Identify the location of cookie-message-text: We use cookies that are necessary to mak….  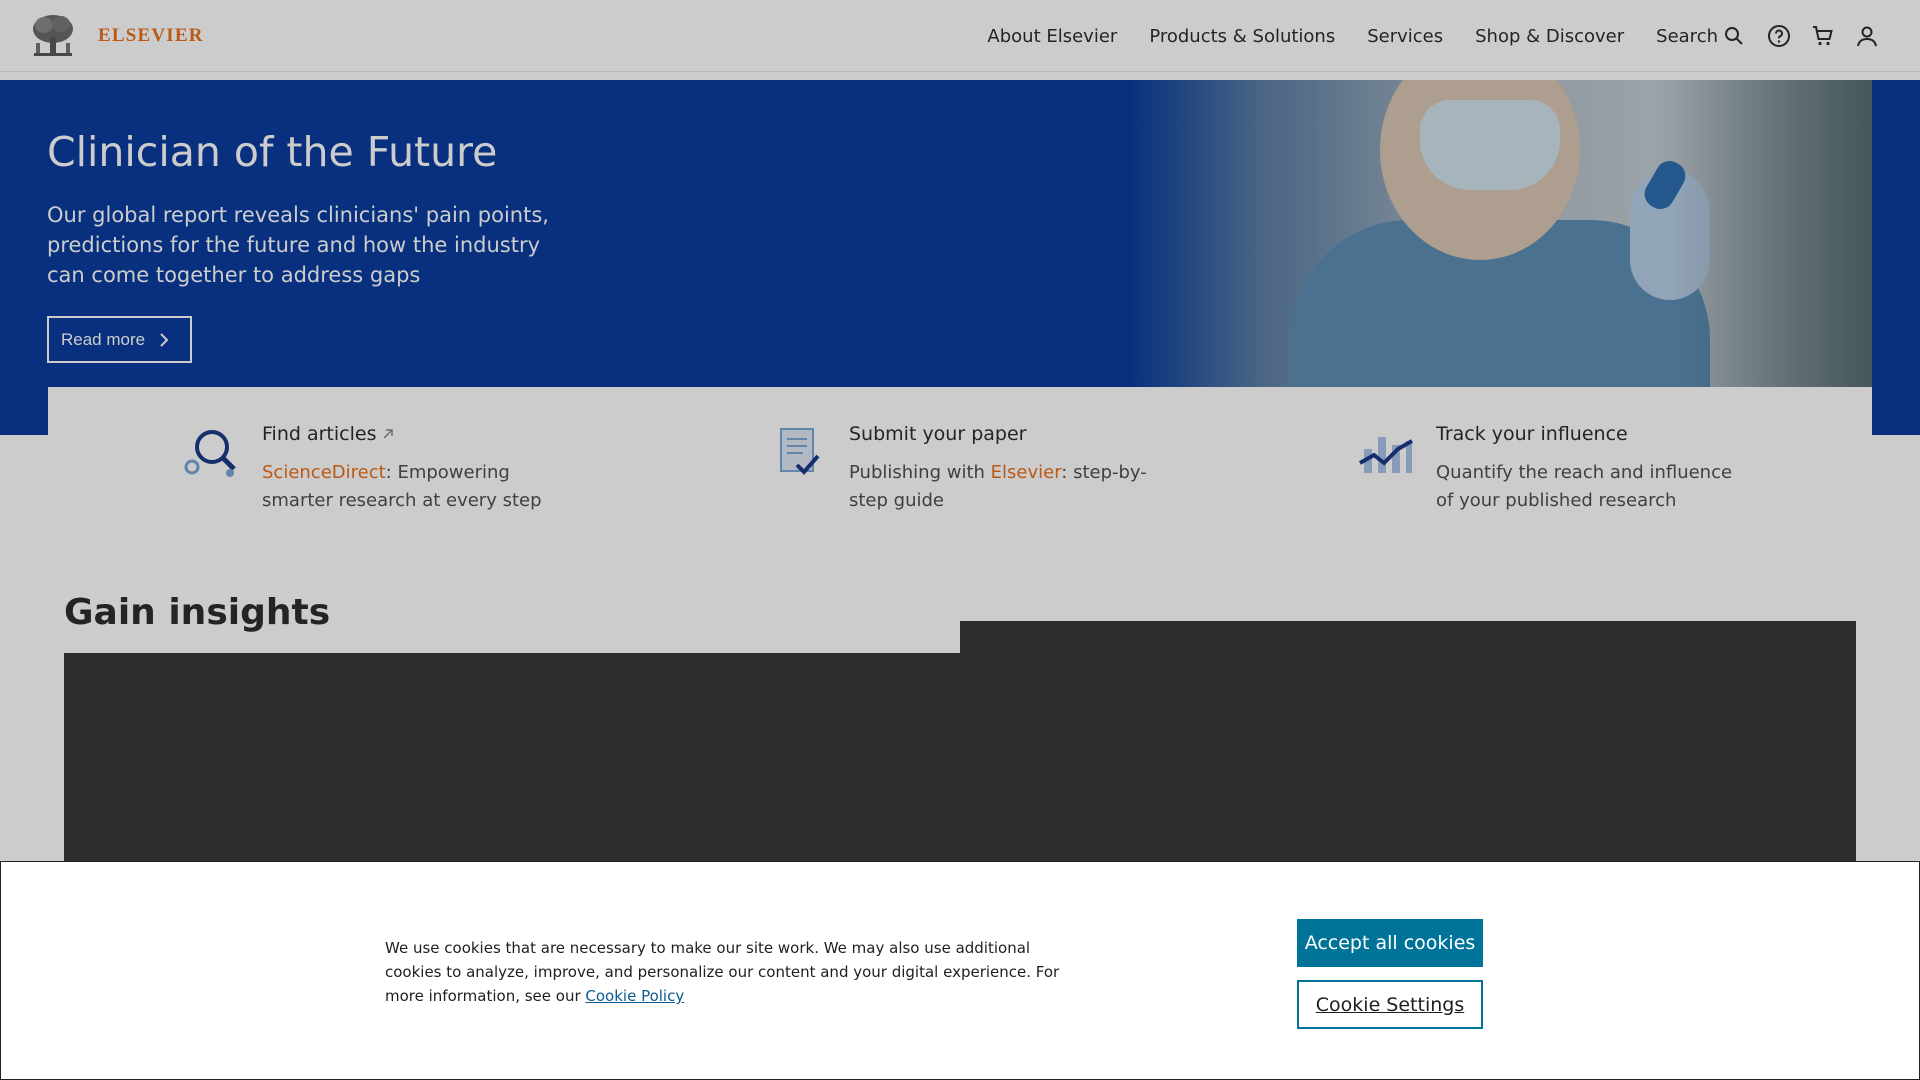
(722, 972).